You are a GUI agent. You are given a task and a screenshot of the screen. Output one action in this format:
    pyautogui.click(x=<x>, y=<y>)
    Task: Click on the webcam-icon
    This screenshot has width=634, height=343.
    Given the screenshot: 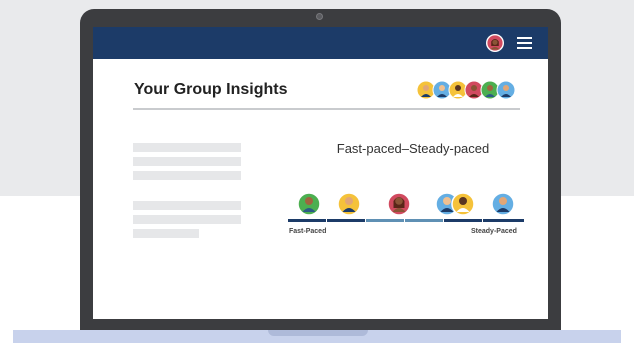 What is the action you would take?
    pyautogui.click(x=319, y=16)
    